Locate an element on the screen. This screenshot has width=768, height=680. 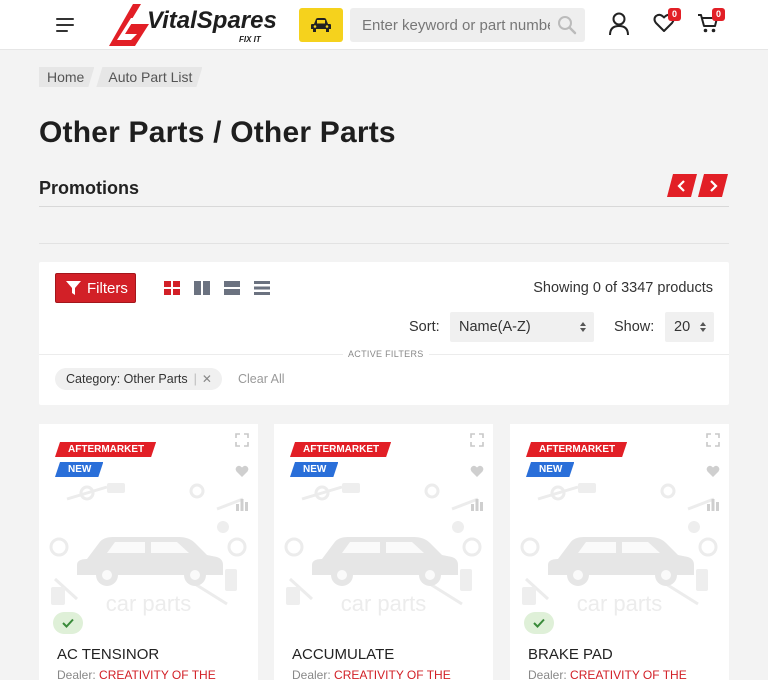
sort-select: Name(A-Z) is located at coordinates (522, 327).